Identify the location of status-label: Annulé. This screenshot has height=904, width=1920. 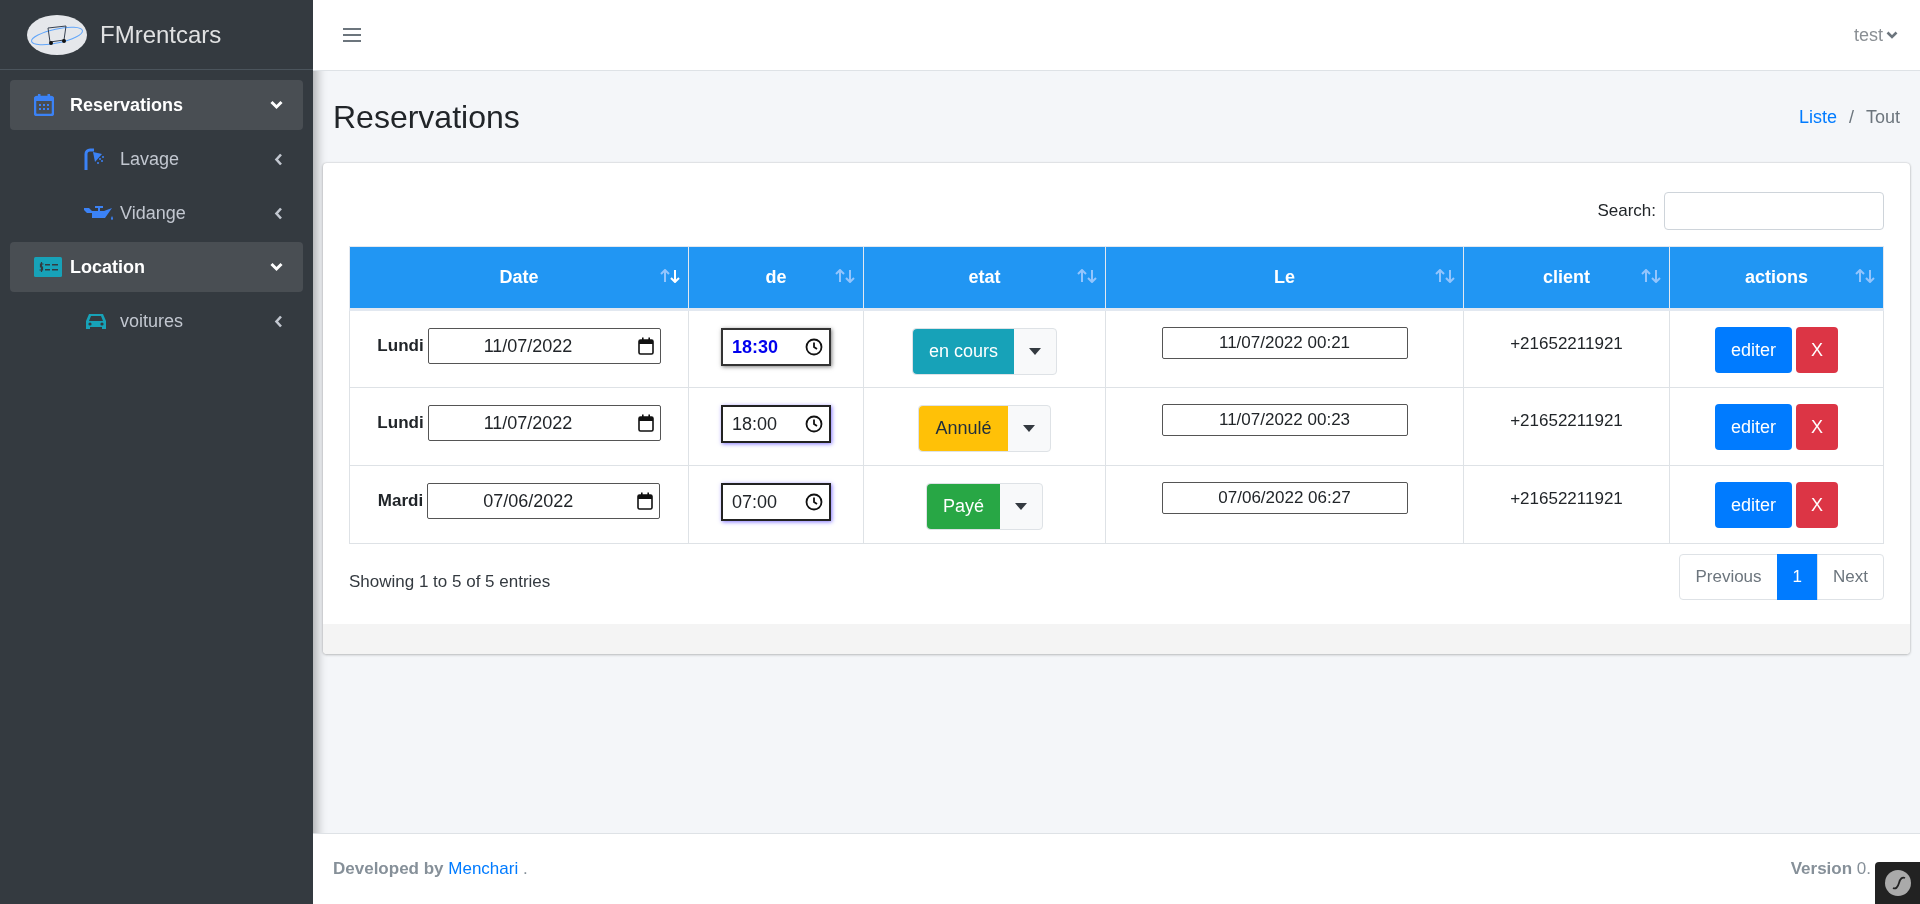
(963, 428).